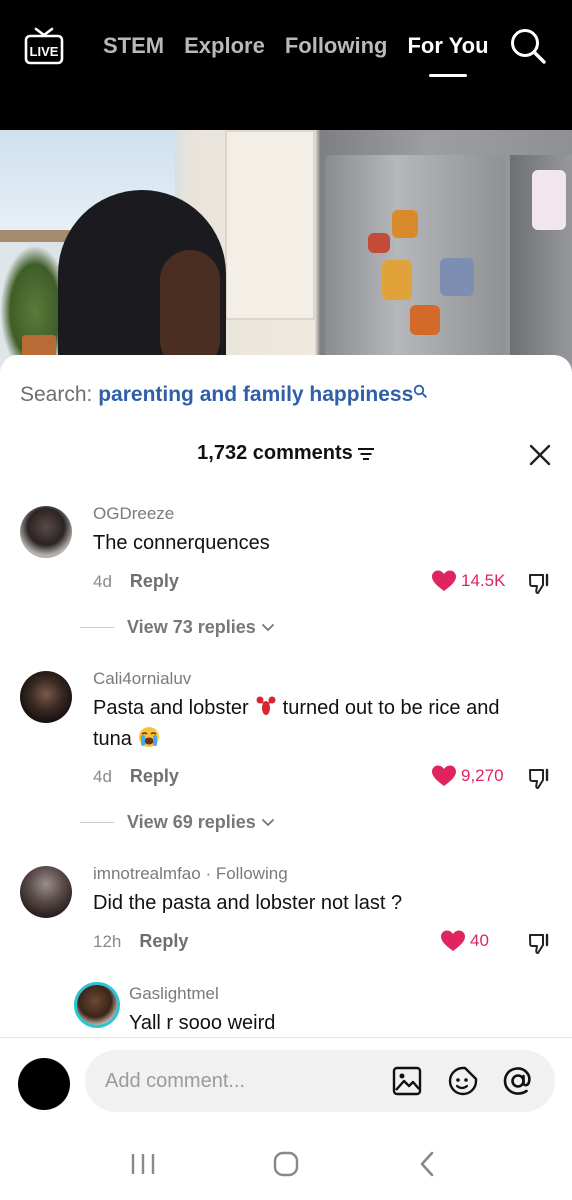  What do you see at coordinates (248, 903) in the screenshot?
I see `comment-text: Did the pasta and lobster not last ?` at bounding box center [248, 903].